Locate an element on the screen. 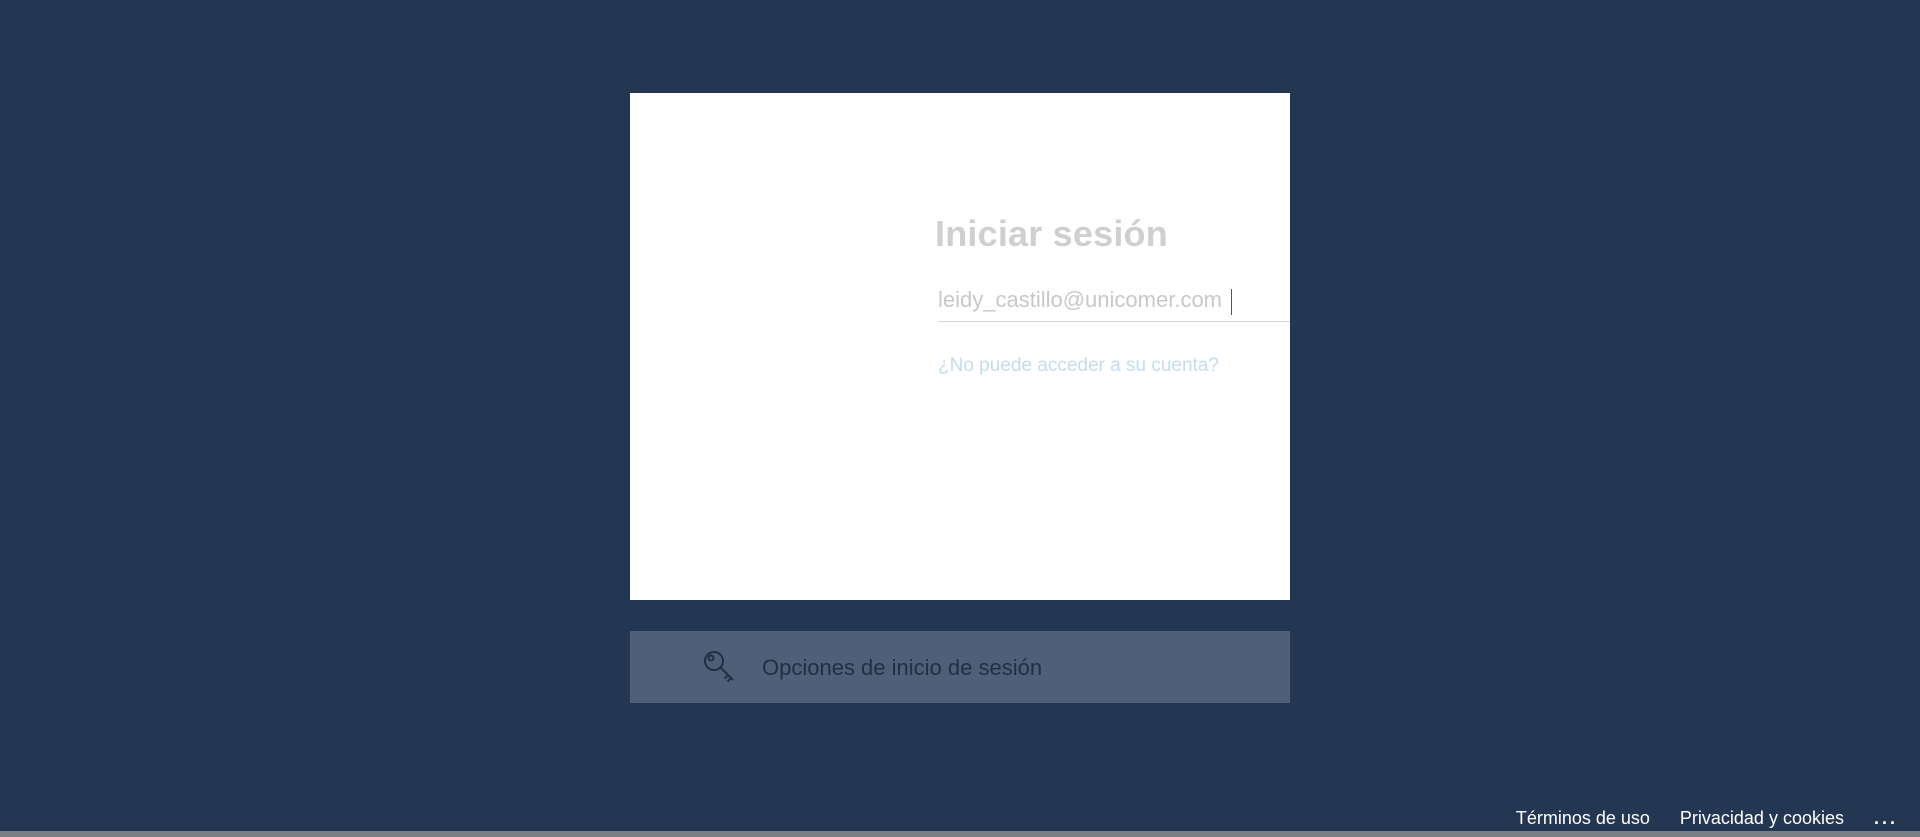  signin-options-label: Opciones de inicio de sesión is located at coordinates (902, 667).